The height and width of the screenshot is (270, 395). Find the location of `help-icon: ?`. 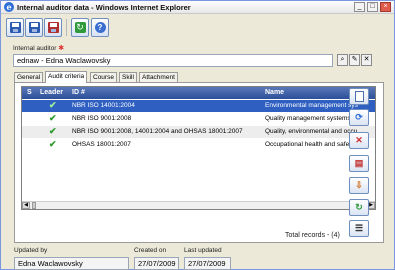

help-icon: ? is located at coordinates (100, 27).